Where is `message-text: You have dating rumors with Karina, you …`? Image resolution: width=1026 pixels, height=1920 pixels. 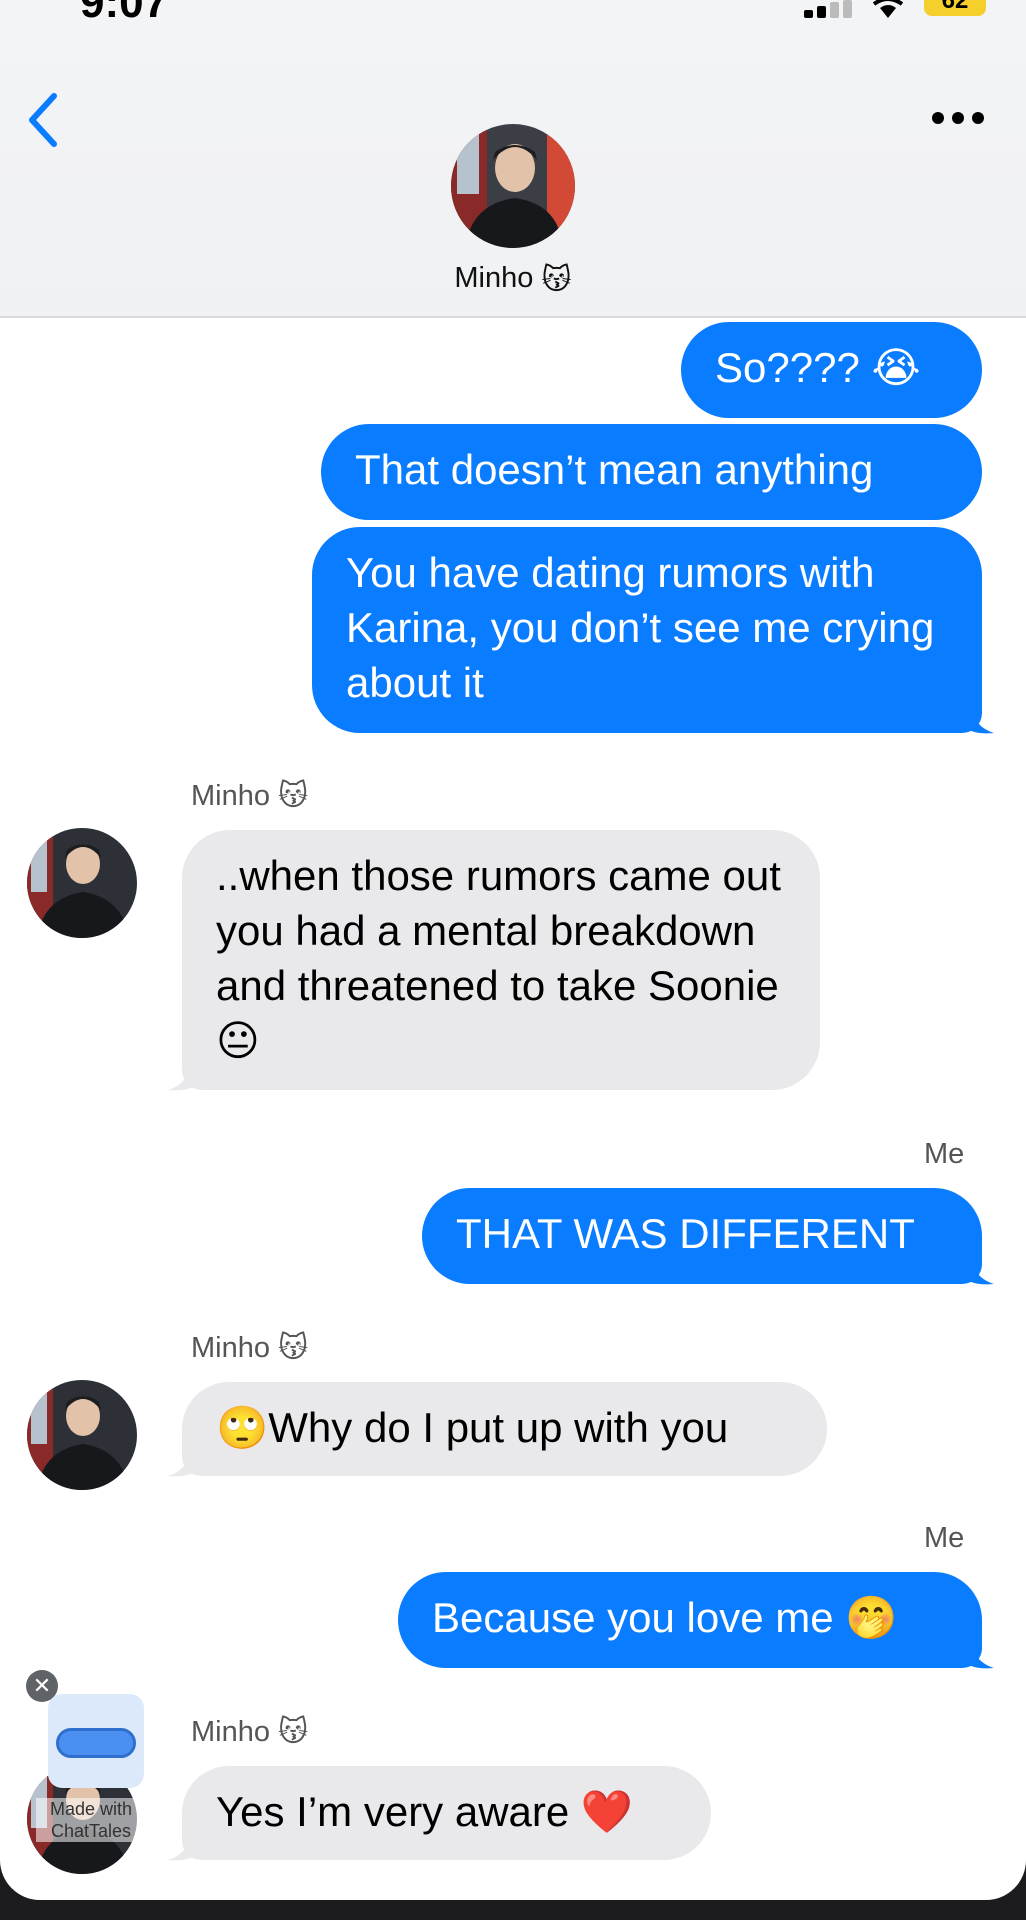 message-text: You have dating rumors with Karina, you … is located at coordinates (640, 627).